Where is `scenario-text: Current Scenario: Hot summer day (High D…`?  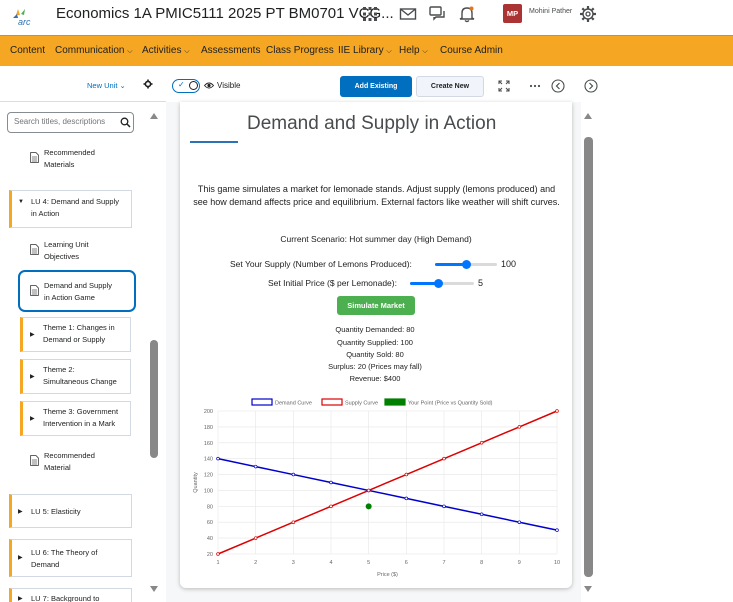 scenario-text: Current Scenario: Hot summer day (High D… is located at coordinates (376, 239).